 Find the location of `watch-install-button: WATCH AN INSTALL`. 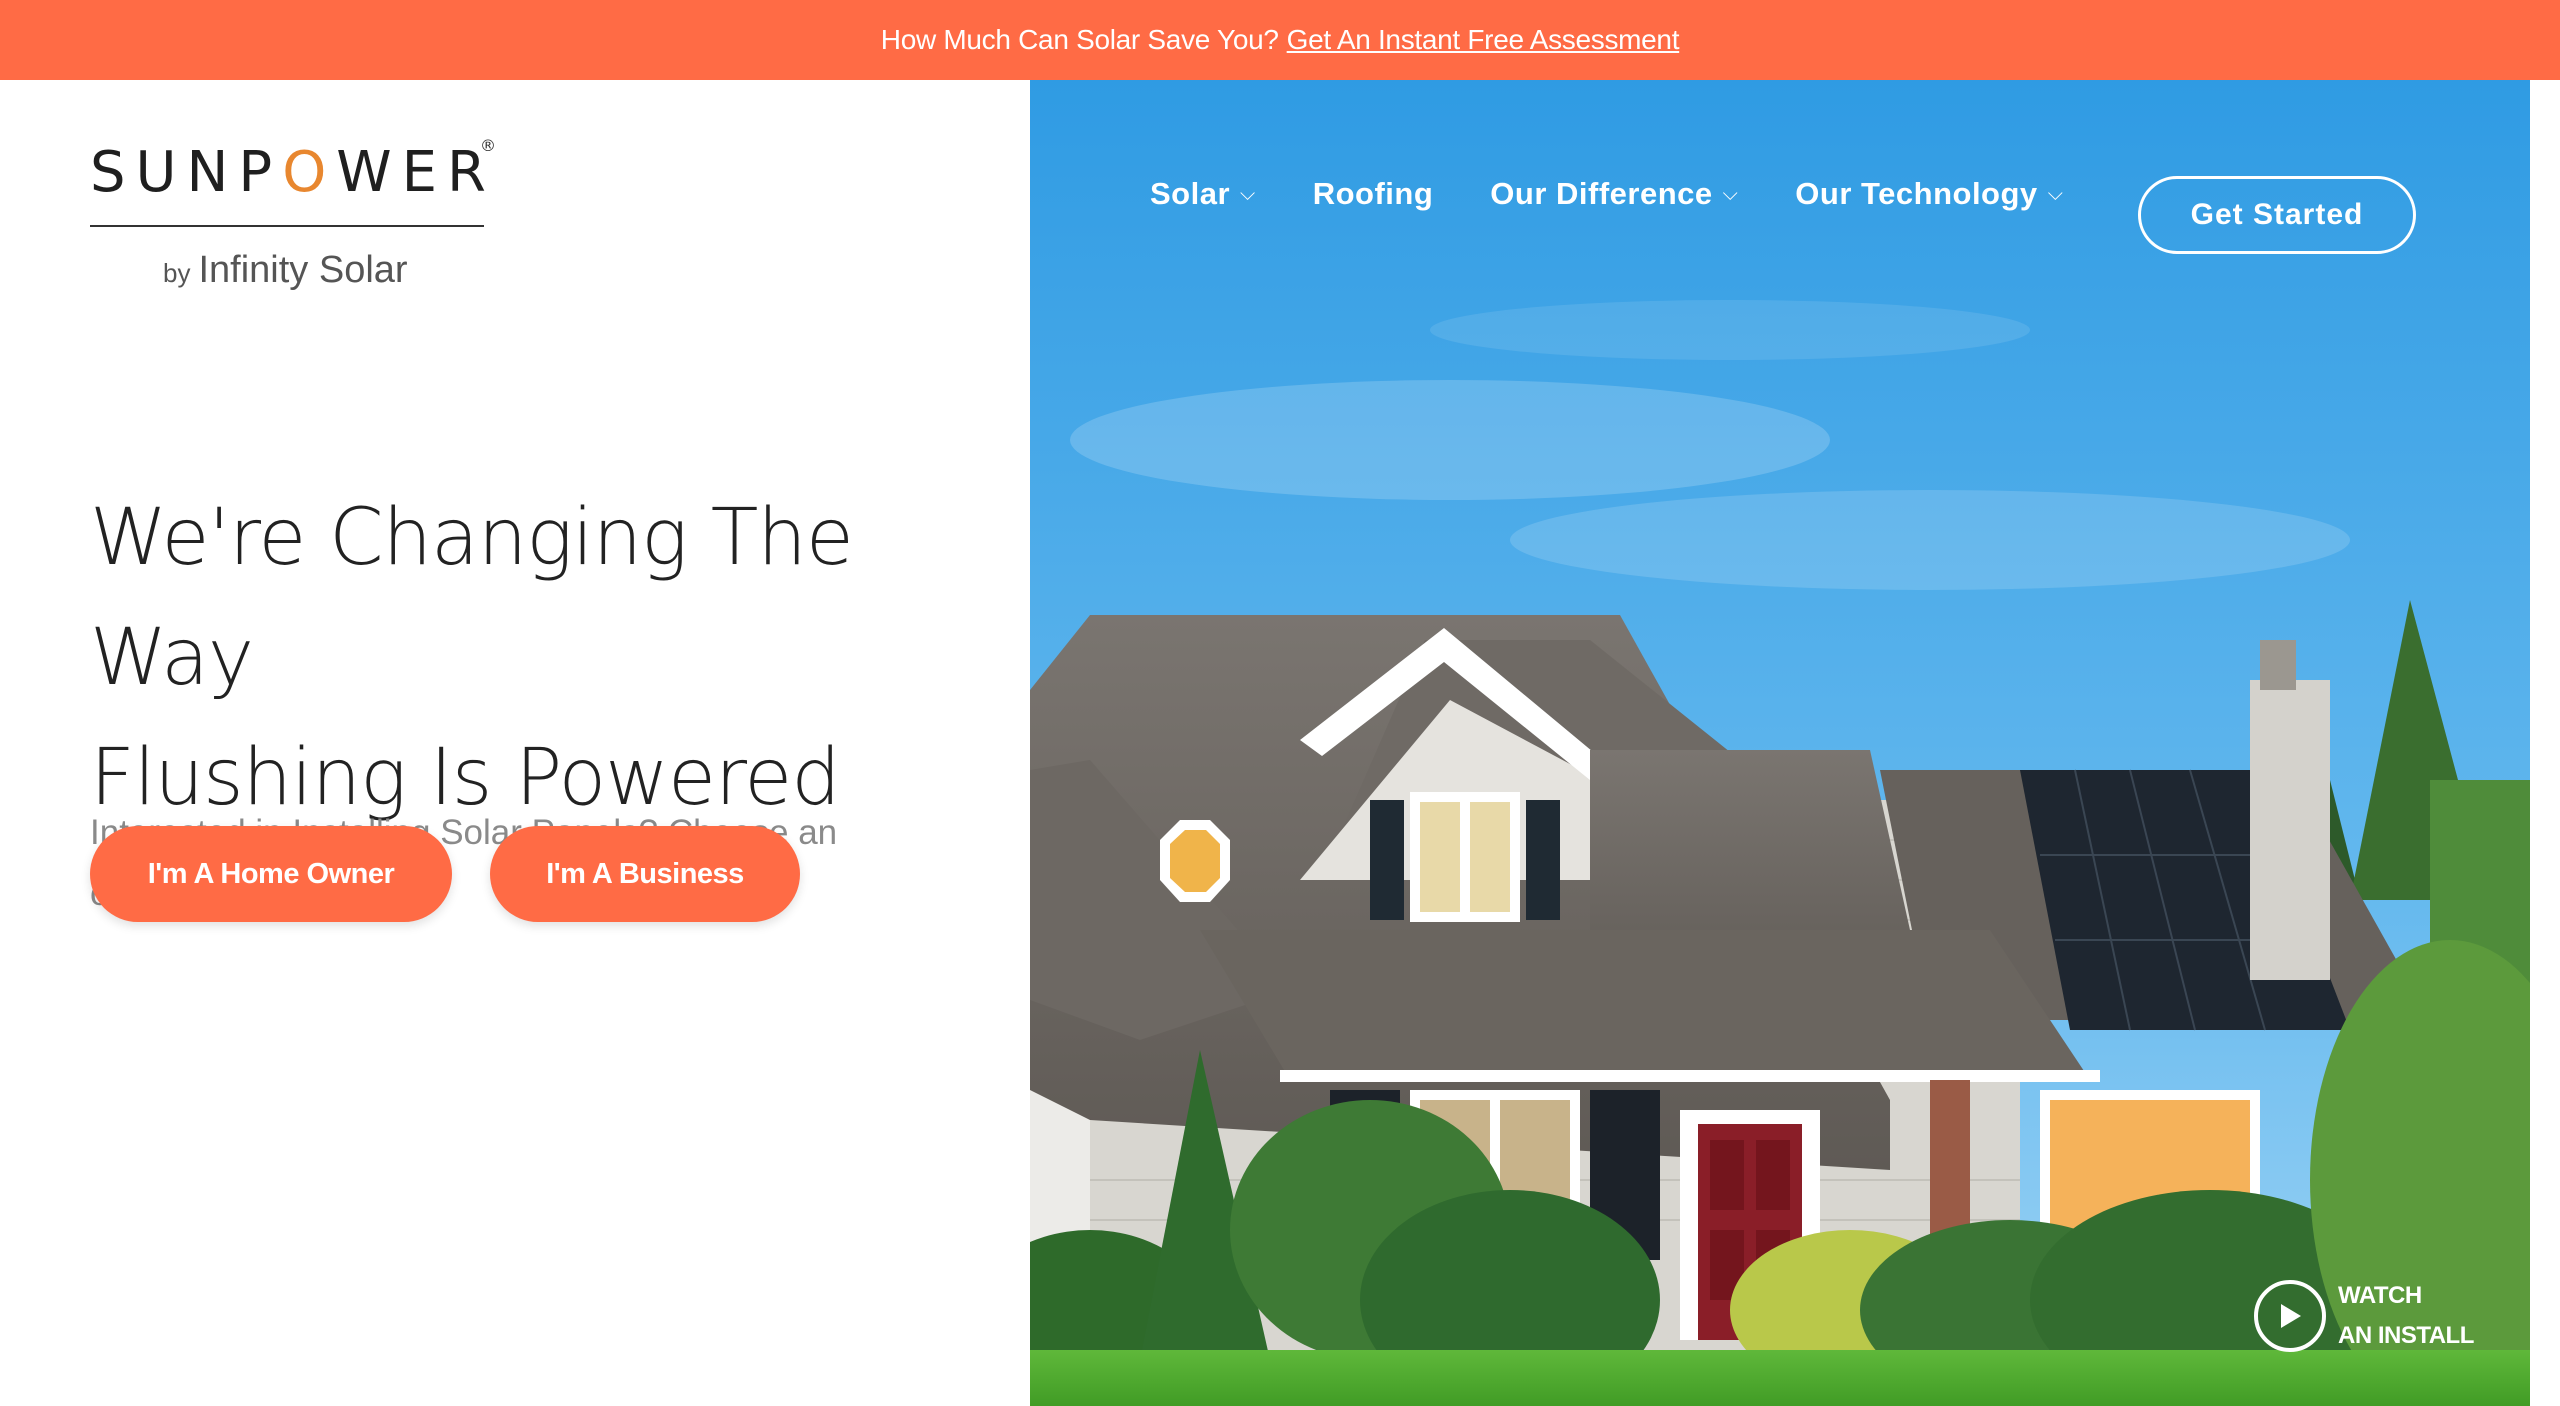

watch-install-button: WATCH AN INSTALL is located at coordinates (2364, 1316).